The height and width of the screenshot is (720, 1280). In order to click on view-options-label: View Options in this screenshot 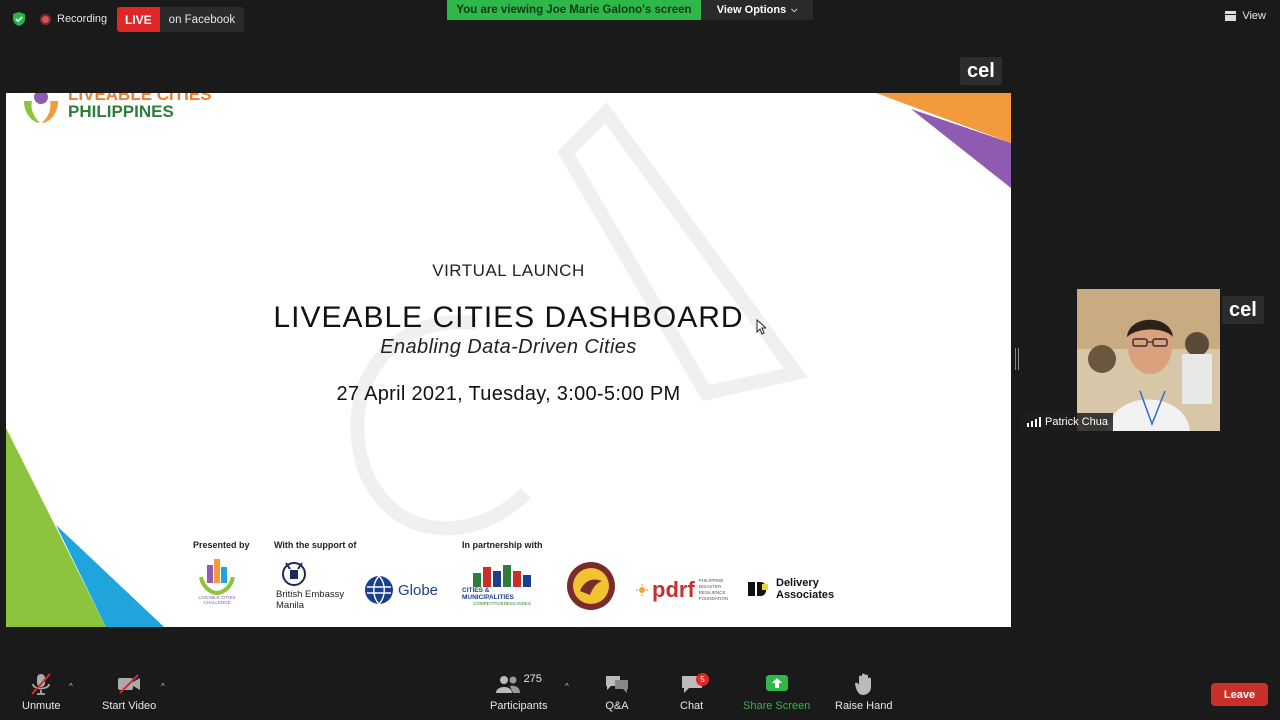, I will do `click(751, 10)`.